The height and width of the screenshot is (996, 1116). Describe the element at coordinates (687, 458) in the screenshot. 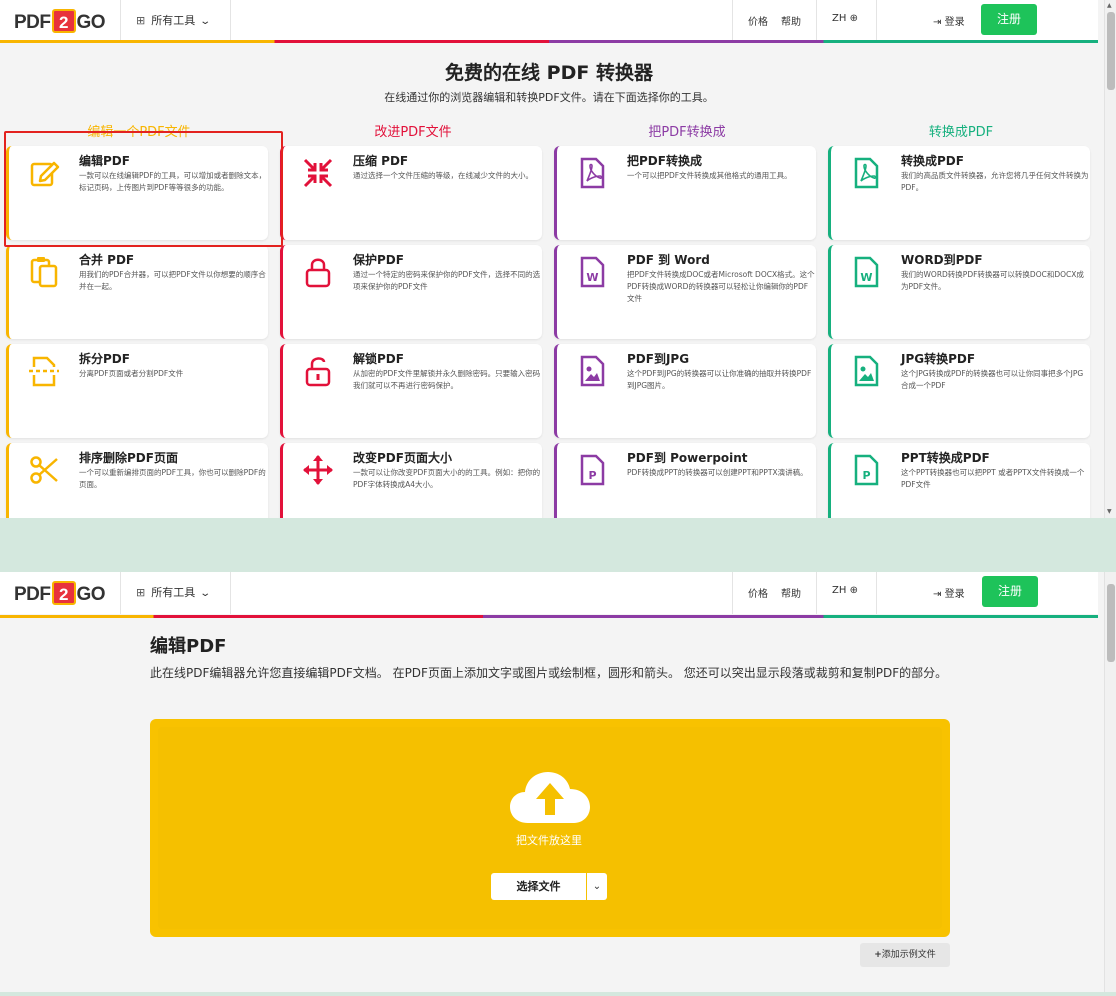

I see `tool-card-title: PDF到 Powerpoint` at that location.